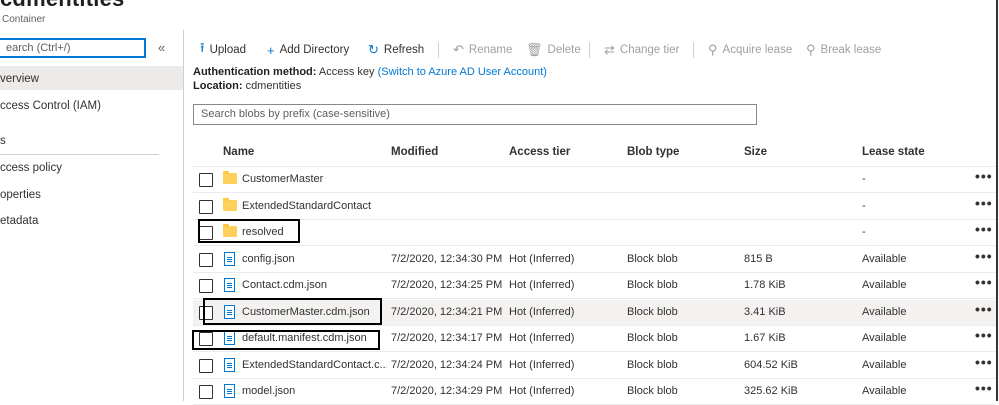  What do you see at coordinates (20, 195) in the screenshot?
I see `sidebar-item-properties: operties` at bounding box center [20, 195].